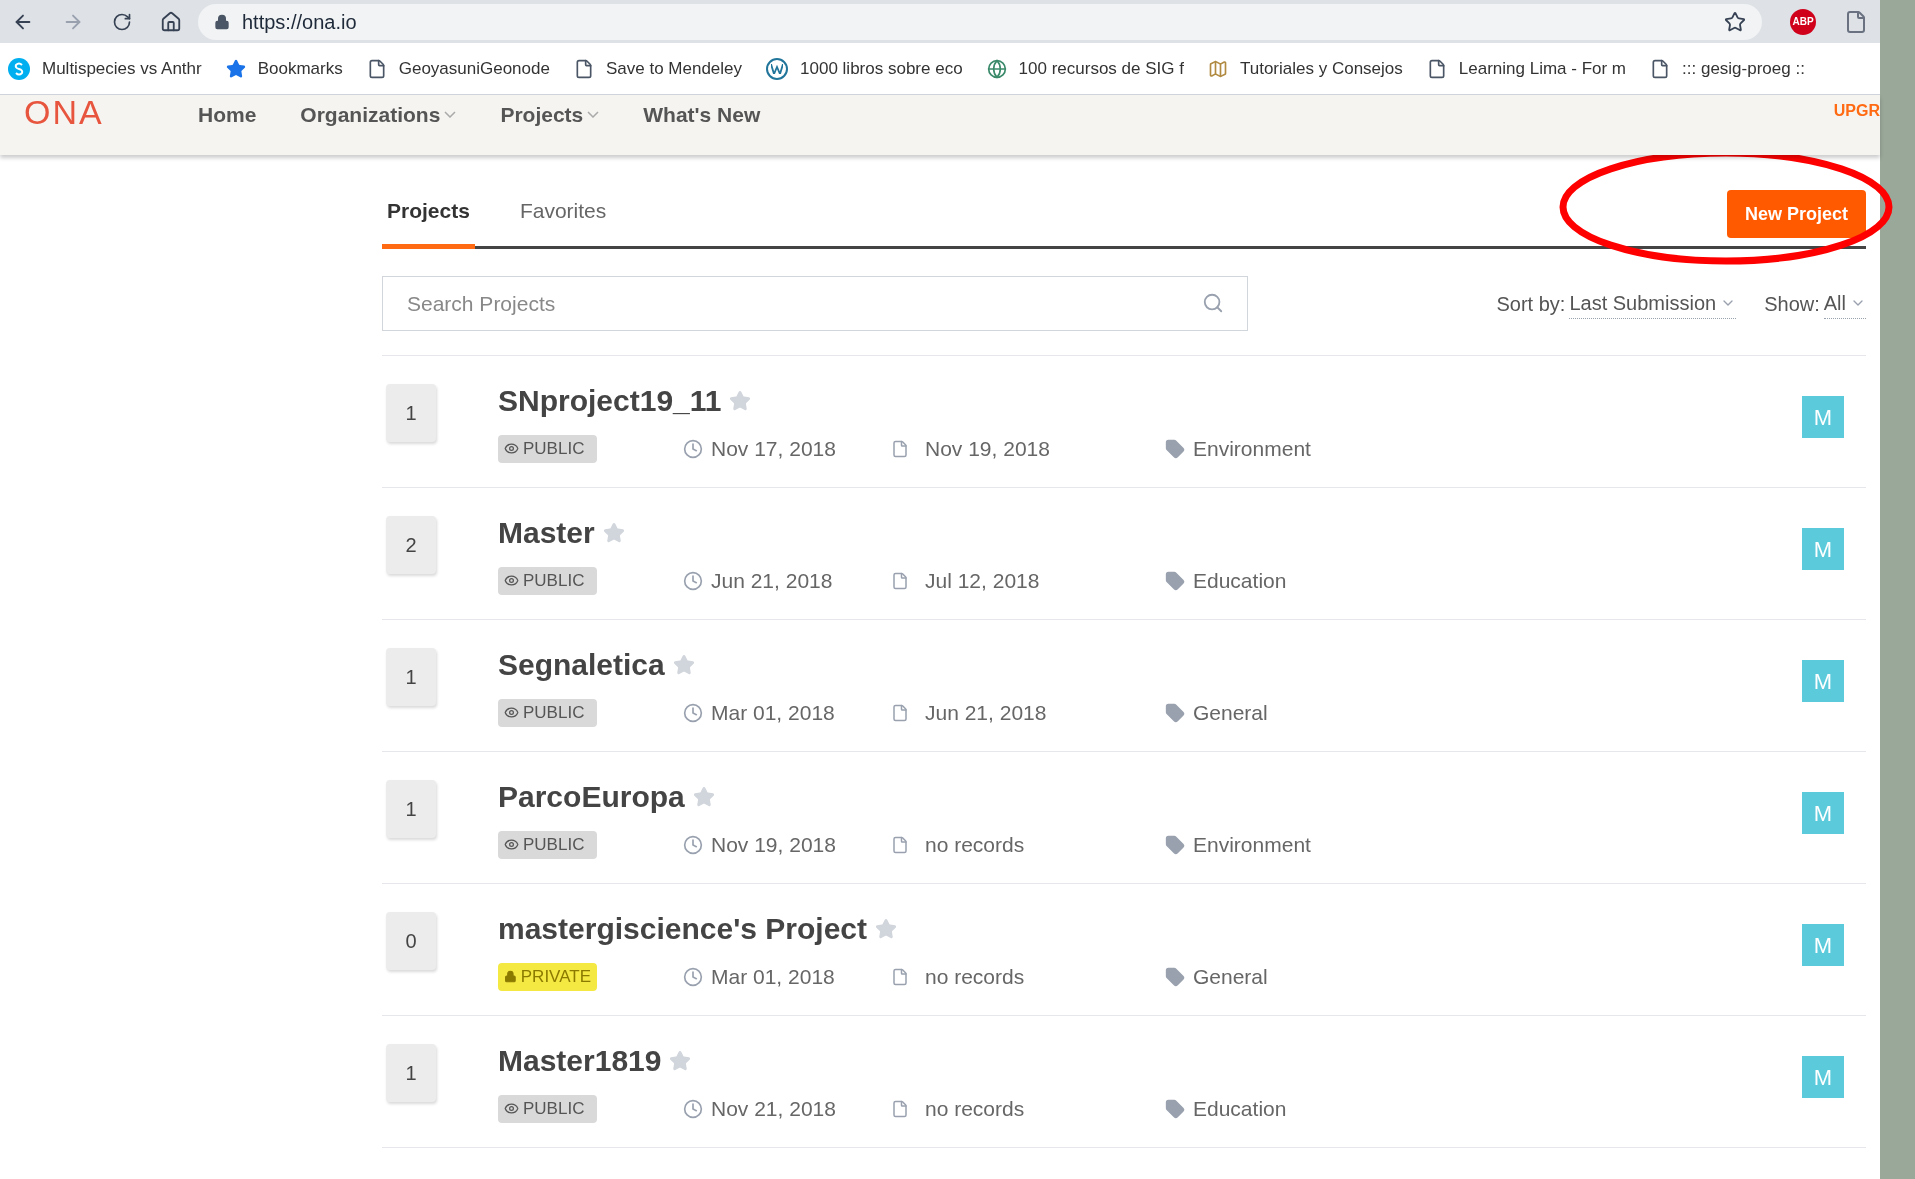 The width and height of the screenshot is (1915, 1179). Describe the element at coordinates (1844, 303) in the screenshot. I see `show-dropdown: All` at that location.